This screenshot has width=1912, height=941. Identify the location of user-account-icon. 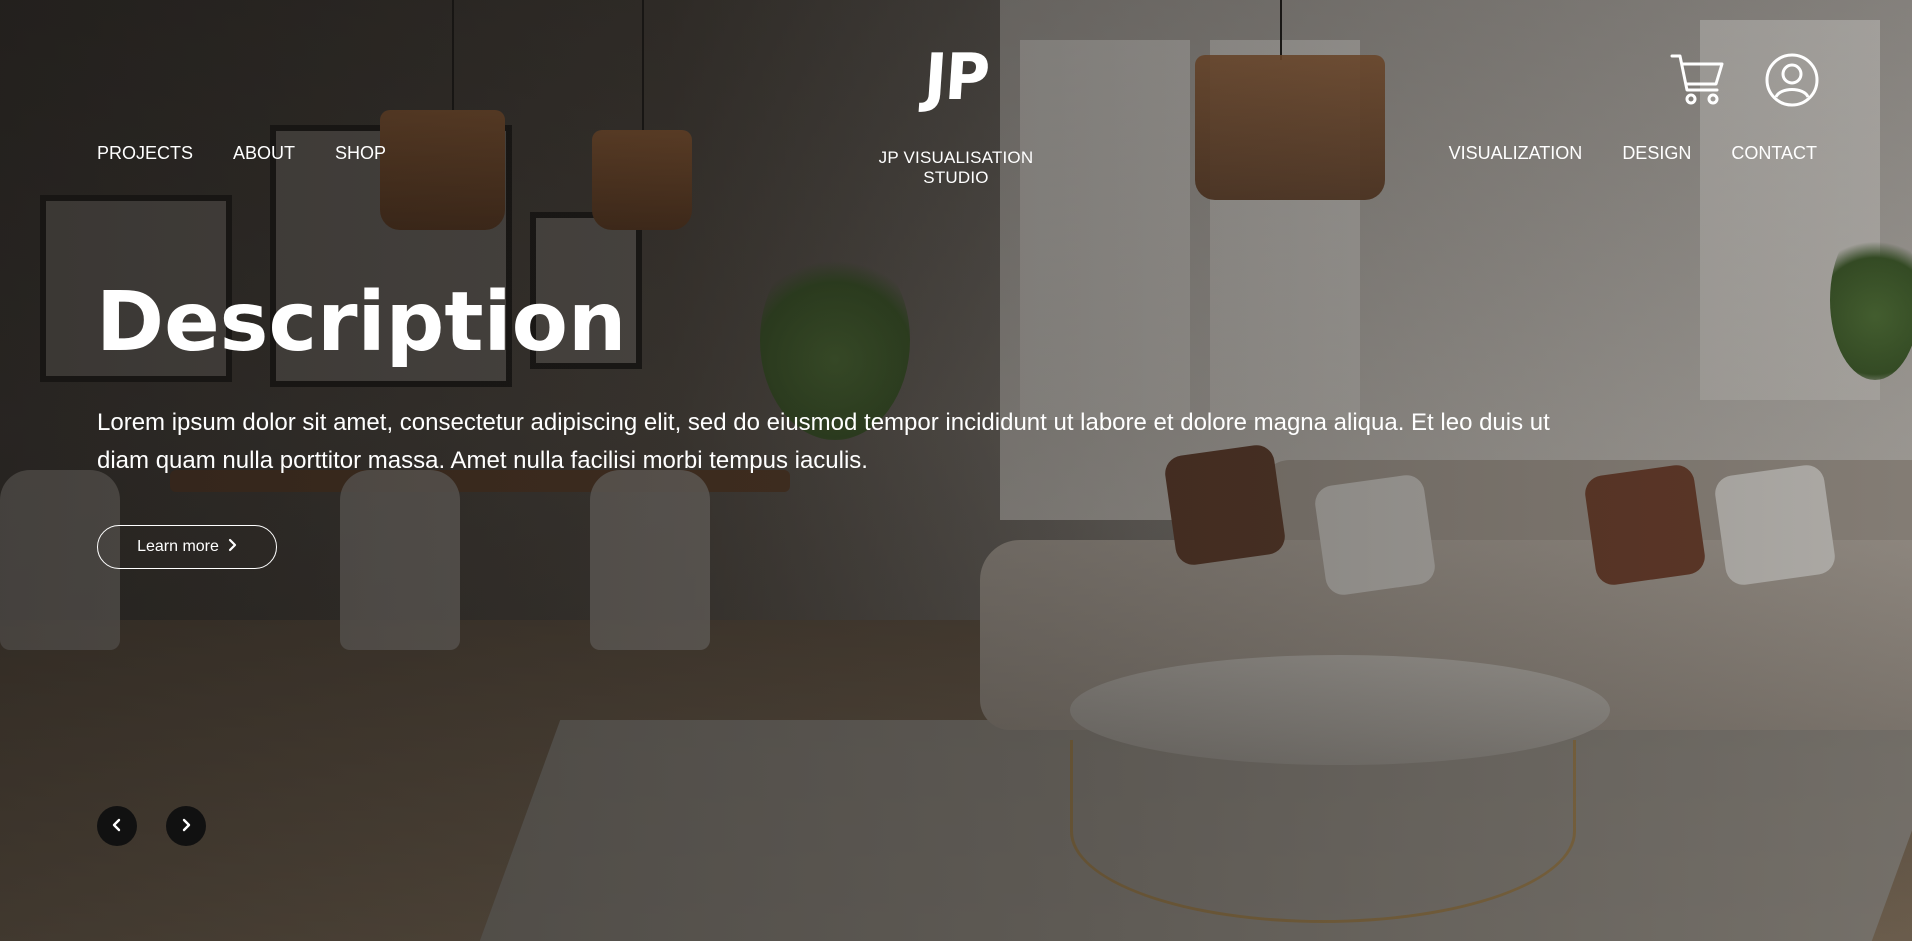
(1792, 80).